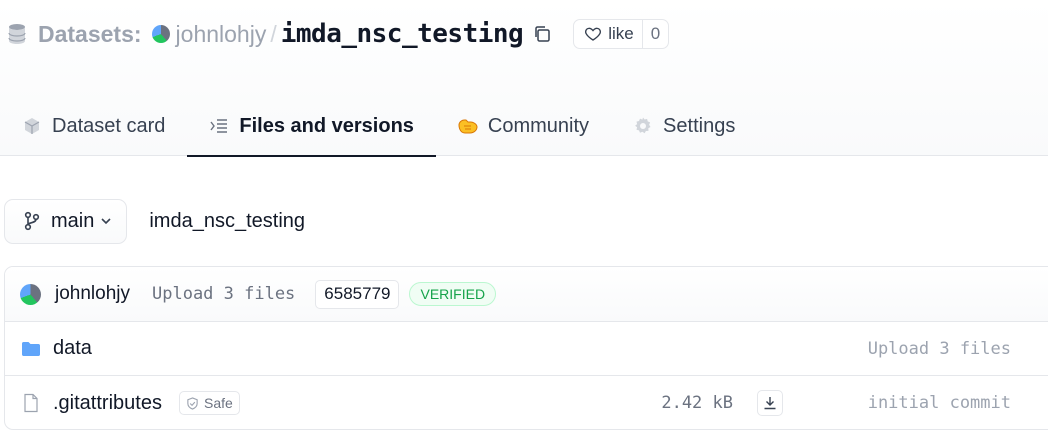  Describe the element at coordinates (939, 403) in the screenshot. I see `file-last-commit: initial commit` at that location.